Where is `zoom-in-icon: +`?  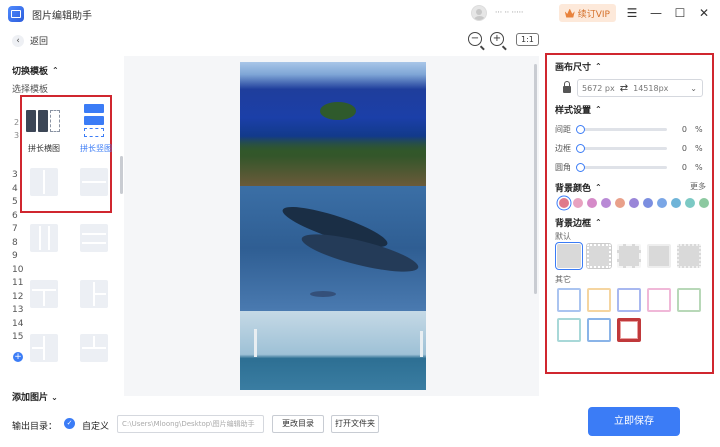
zoom-in-icon: + is located at coordinates (497, 39).